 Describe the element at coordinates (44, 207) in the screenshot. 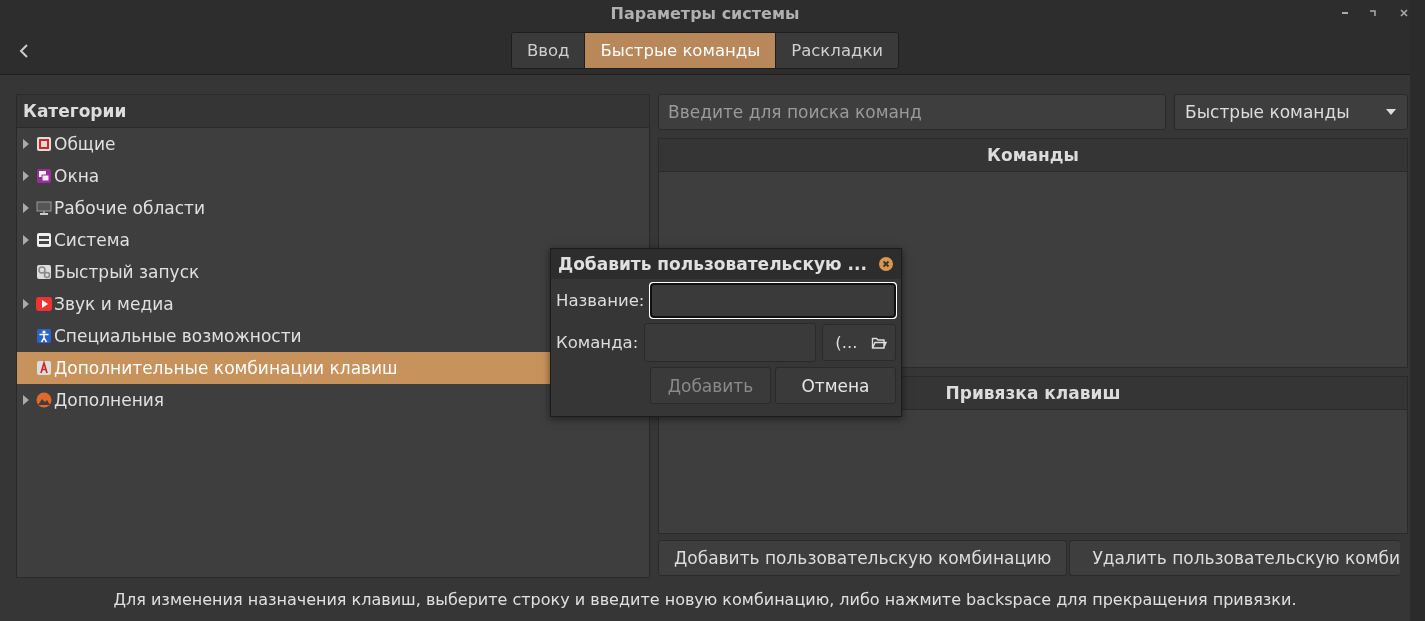

I see `monitor-icon` at that location.